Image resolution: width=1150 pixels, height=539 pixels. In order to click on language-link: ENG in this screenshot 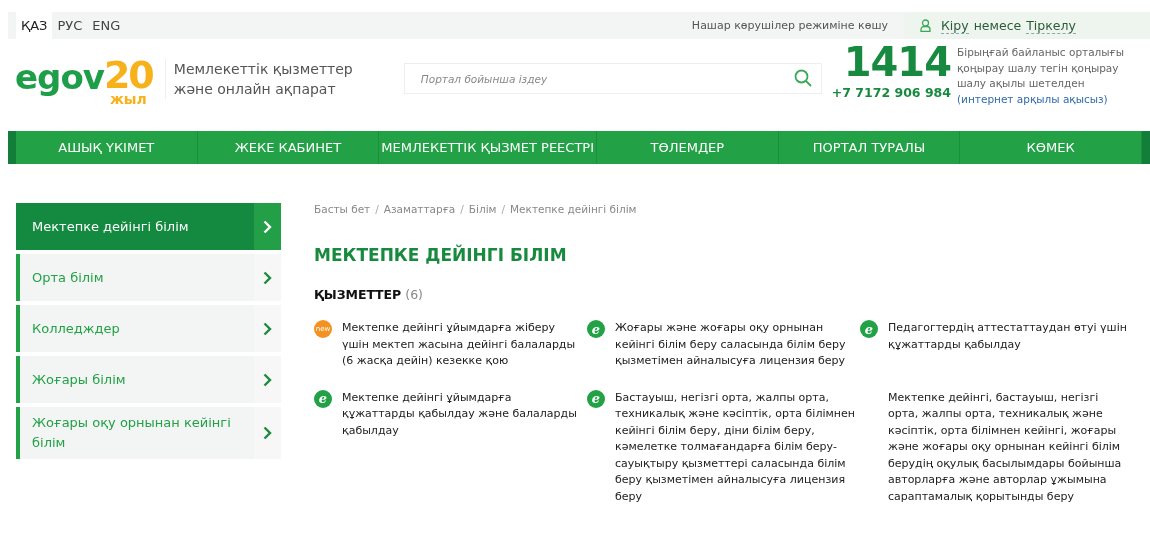, I will do `click(106, 25)`.